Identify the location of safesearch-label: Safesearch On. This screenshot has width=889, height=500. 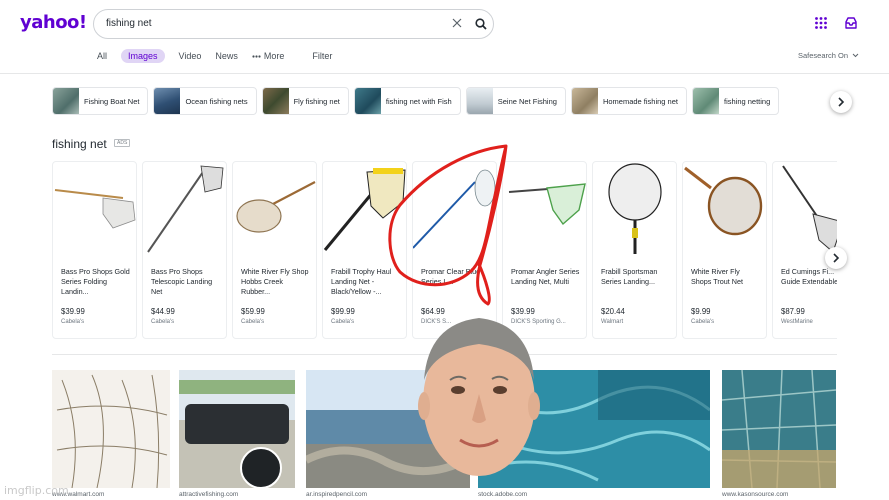
(823, 55).